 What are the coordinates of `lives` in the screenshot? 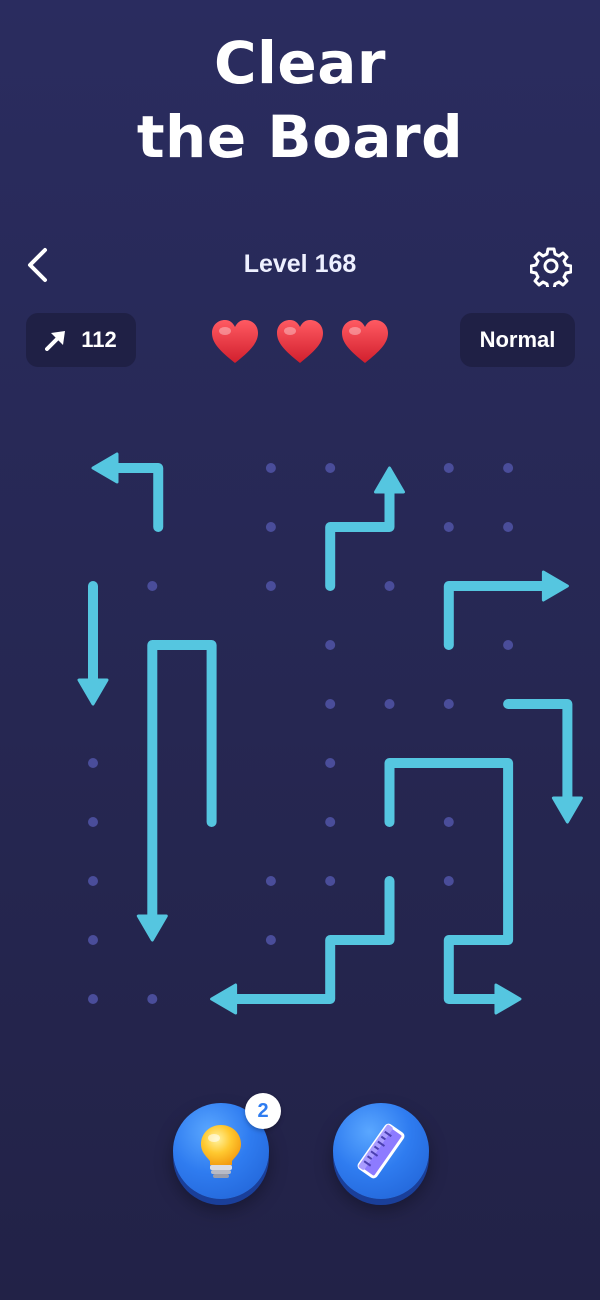 It's located at (300, 342).